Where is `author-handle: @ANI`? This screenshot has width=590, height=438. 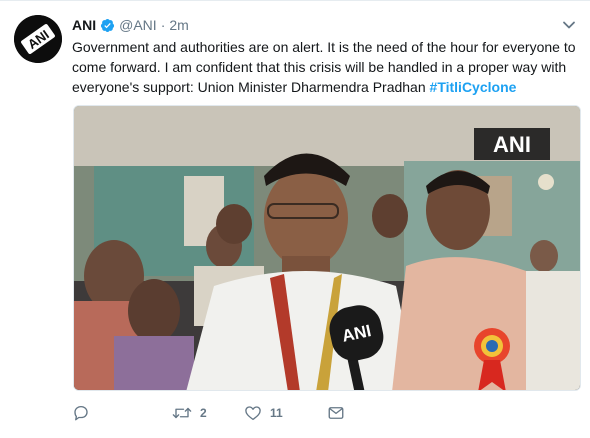 author-handle: @ANI is located at coordinates (138, 25).